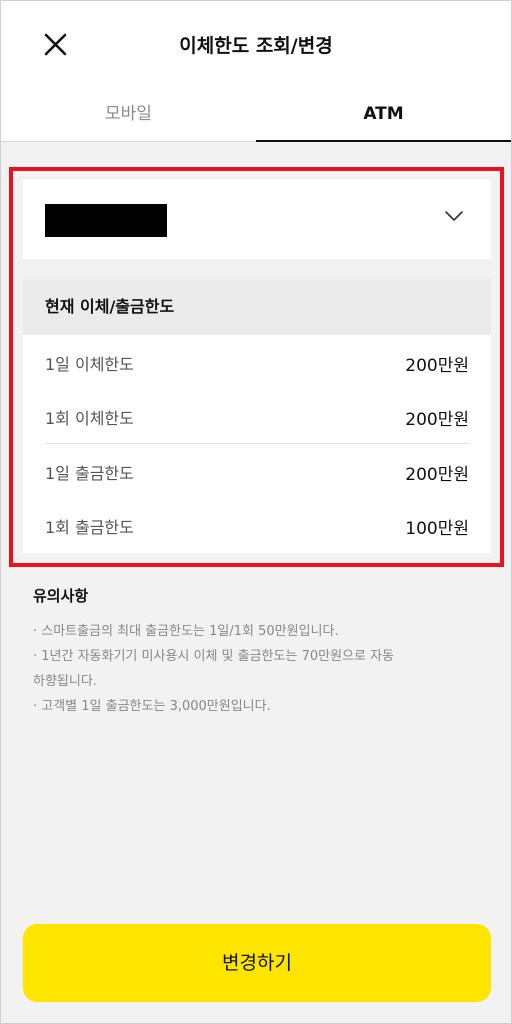  What do you see at coordinates (186, 631) in the screenshot?
I see `notice-item: · 스마트출금의 최대 출금한도는 1일/1회 50만원입니다.` at bounding box center [186, 631].